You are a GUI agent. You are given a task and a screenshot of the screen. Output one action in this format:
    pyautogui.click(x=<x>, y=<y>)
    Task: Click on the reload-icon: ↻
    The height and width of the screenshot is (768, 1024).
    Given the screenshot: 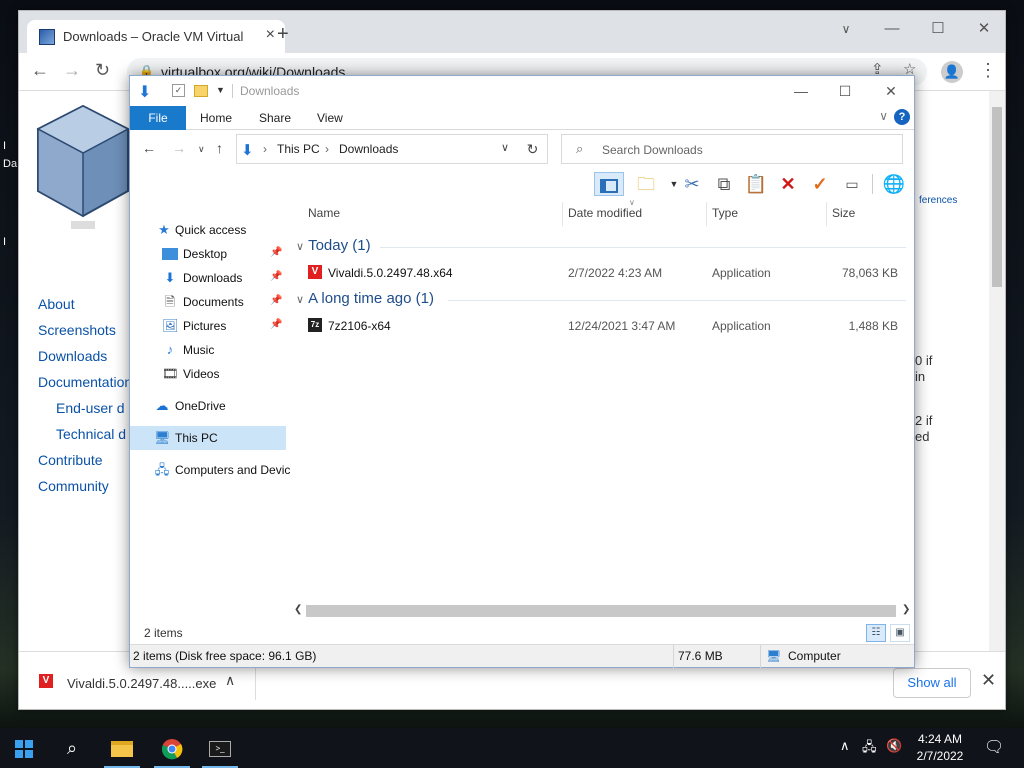 What is the action you would take?
    pyautogui.click(x=102, y=70)
    